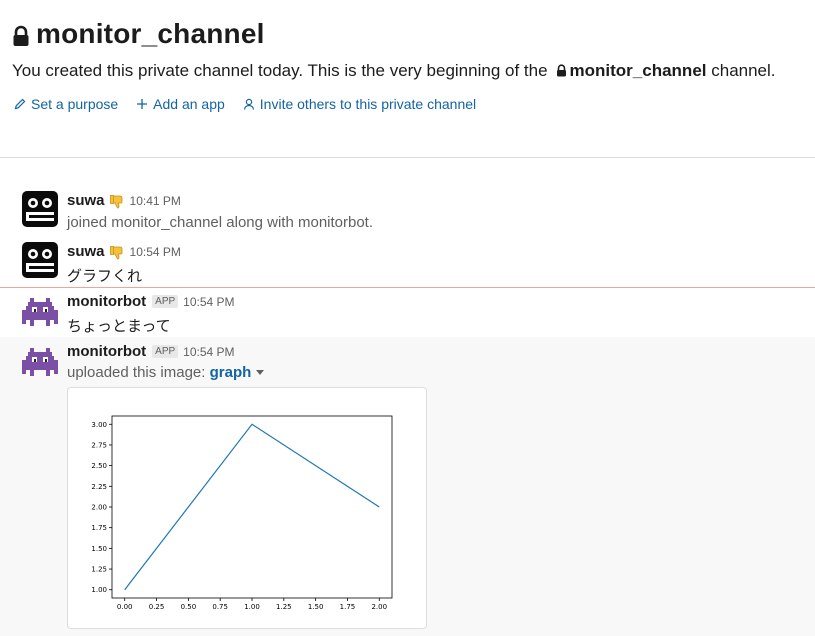 The height and width of the screenshot is (636, 815). What do you see at coordinates (368, 104) in the screenshot?
I see `invite-others-label: Invite others to this private channel` at bounding box center [368, 104].